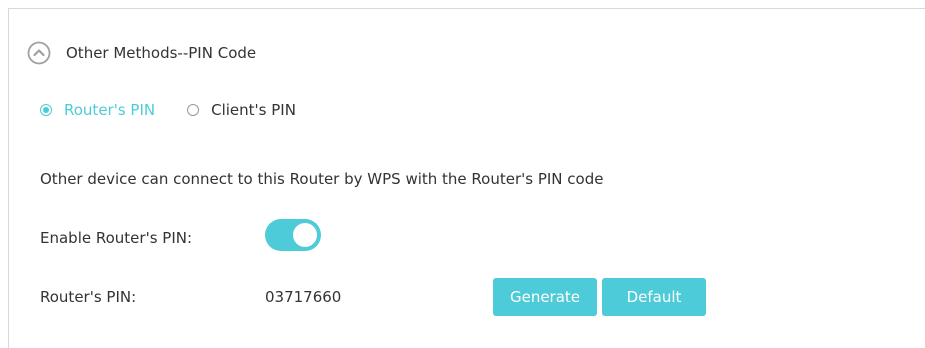 The image size is (925, 348). Describe the element at coordinates (88, 297) in the screenshot. I see `router-pin-label: Router's PIN:` at that location.